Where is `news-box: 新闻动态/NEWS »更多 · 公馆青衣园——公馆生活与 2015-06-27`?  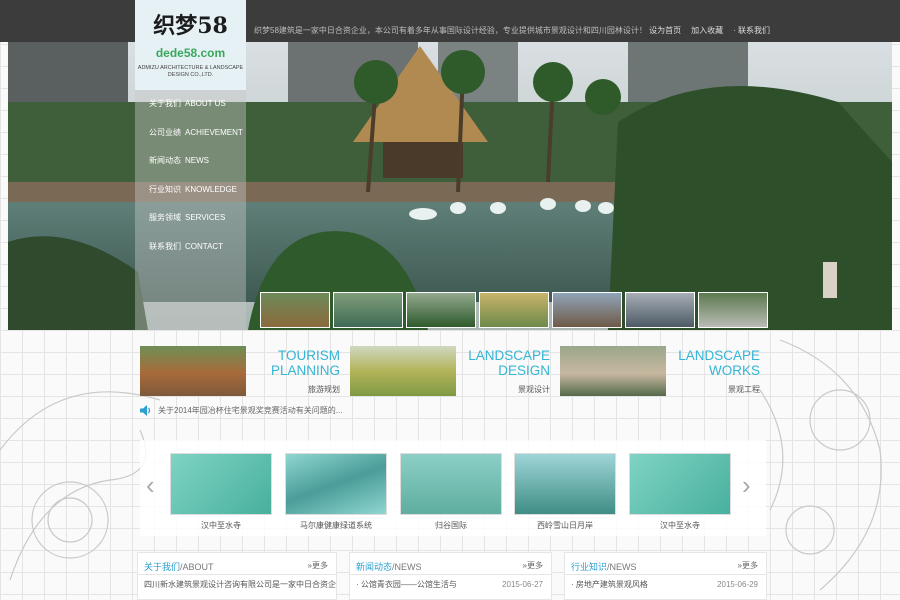
news-box: 新闻动态/NEWS »更多 · 公馆青衣园——公馆生活与 2015-06-27 is located at coordinates (450, 576).